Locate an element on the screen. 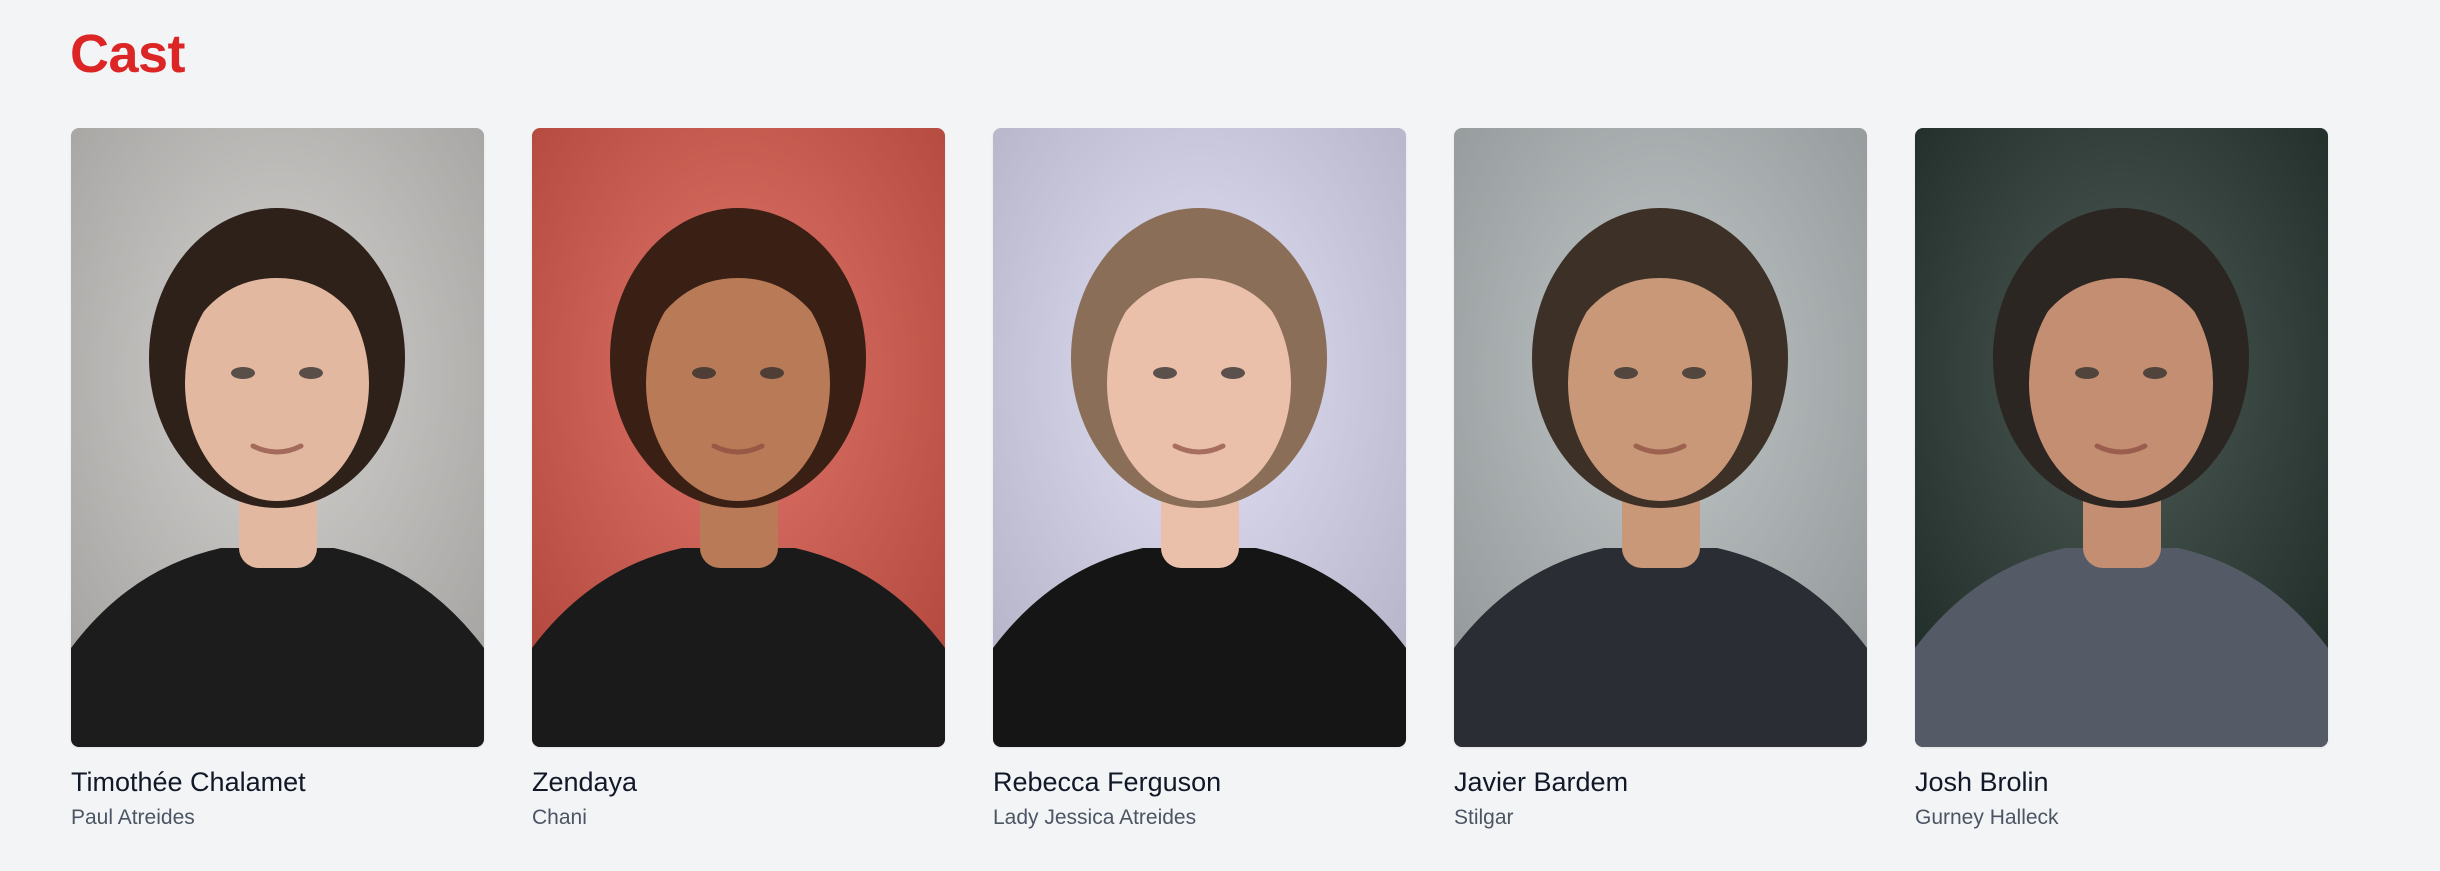  actor-name: Javier Bardem is located at coordinates (1660, 782).